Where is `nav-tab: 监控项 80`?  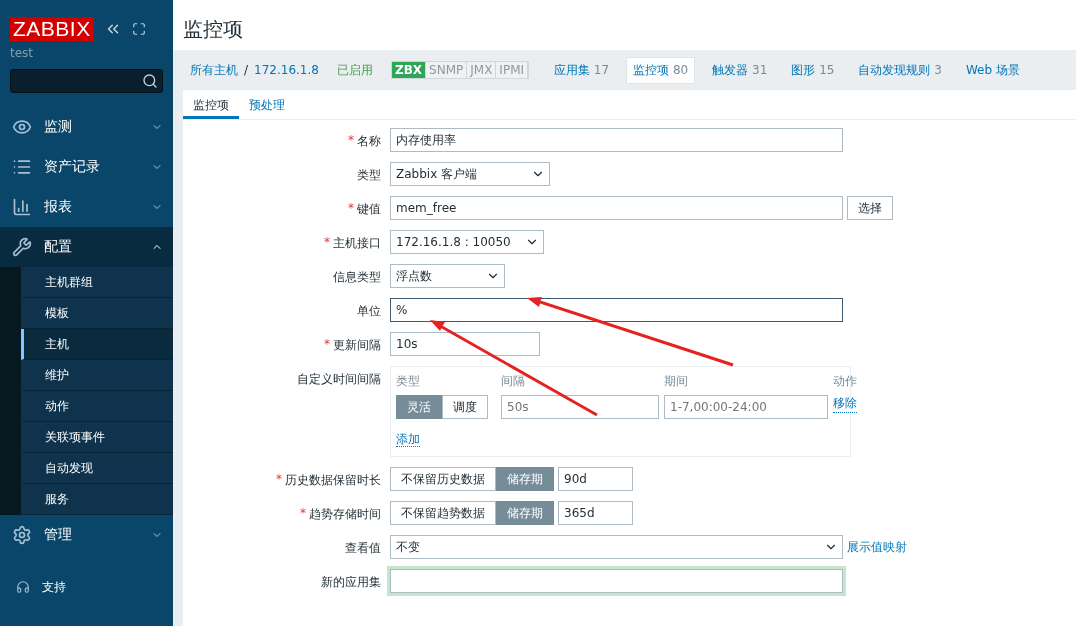 nav-tab: 监控项 80 is located at coordinates (661, 70).